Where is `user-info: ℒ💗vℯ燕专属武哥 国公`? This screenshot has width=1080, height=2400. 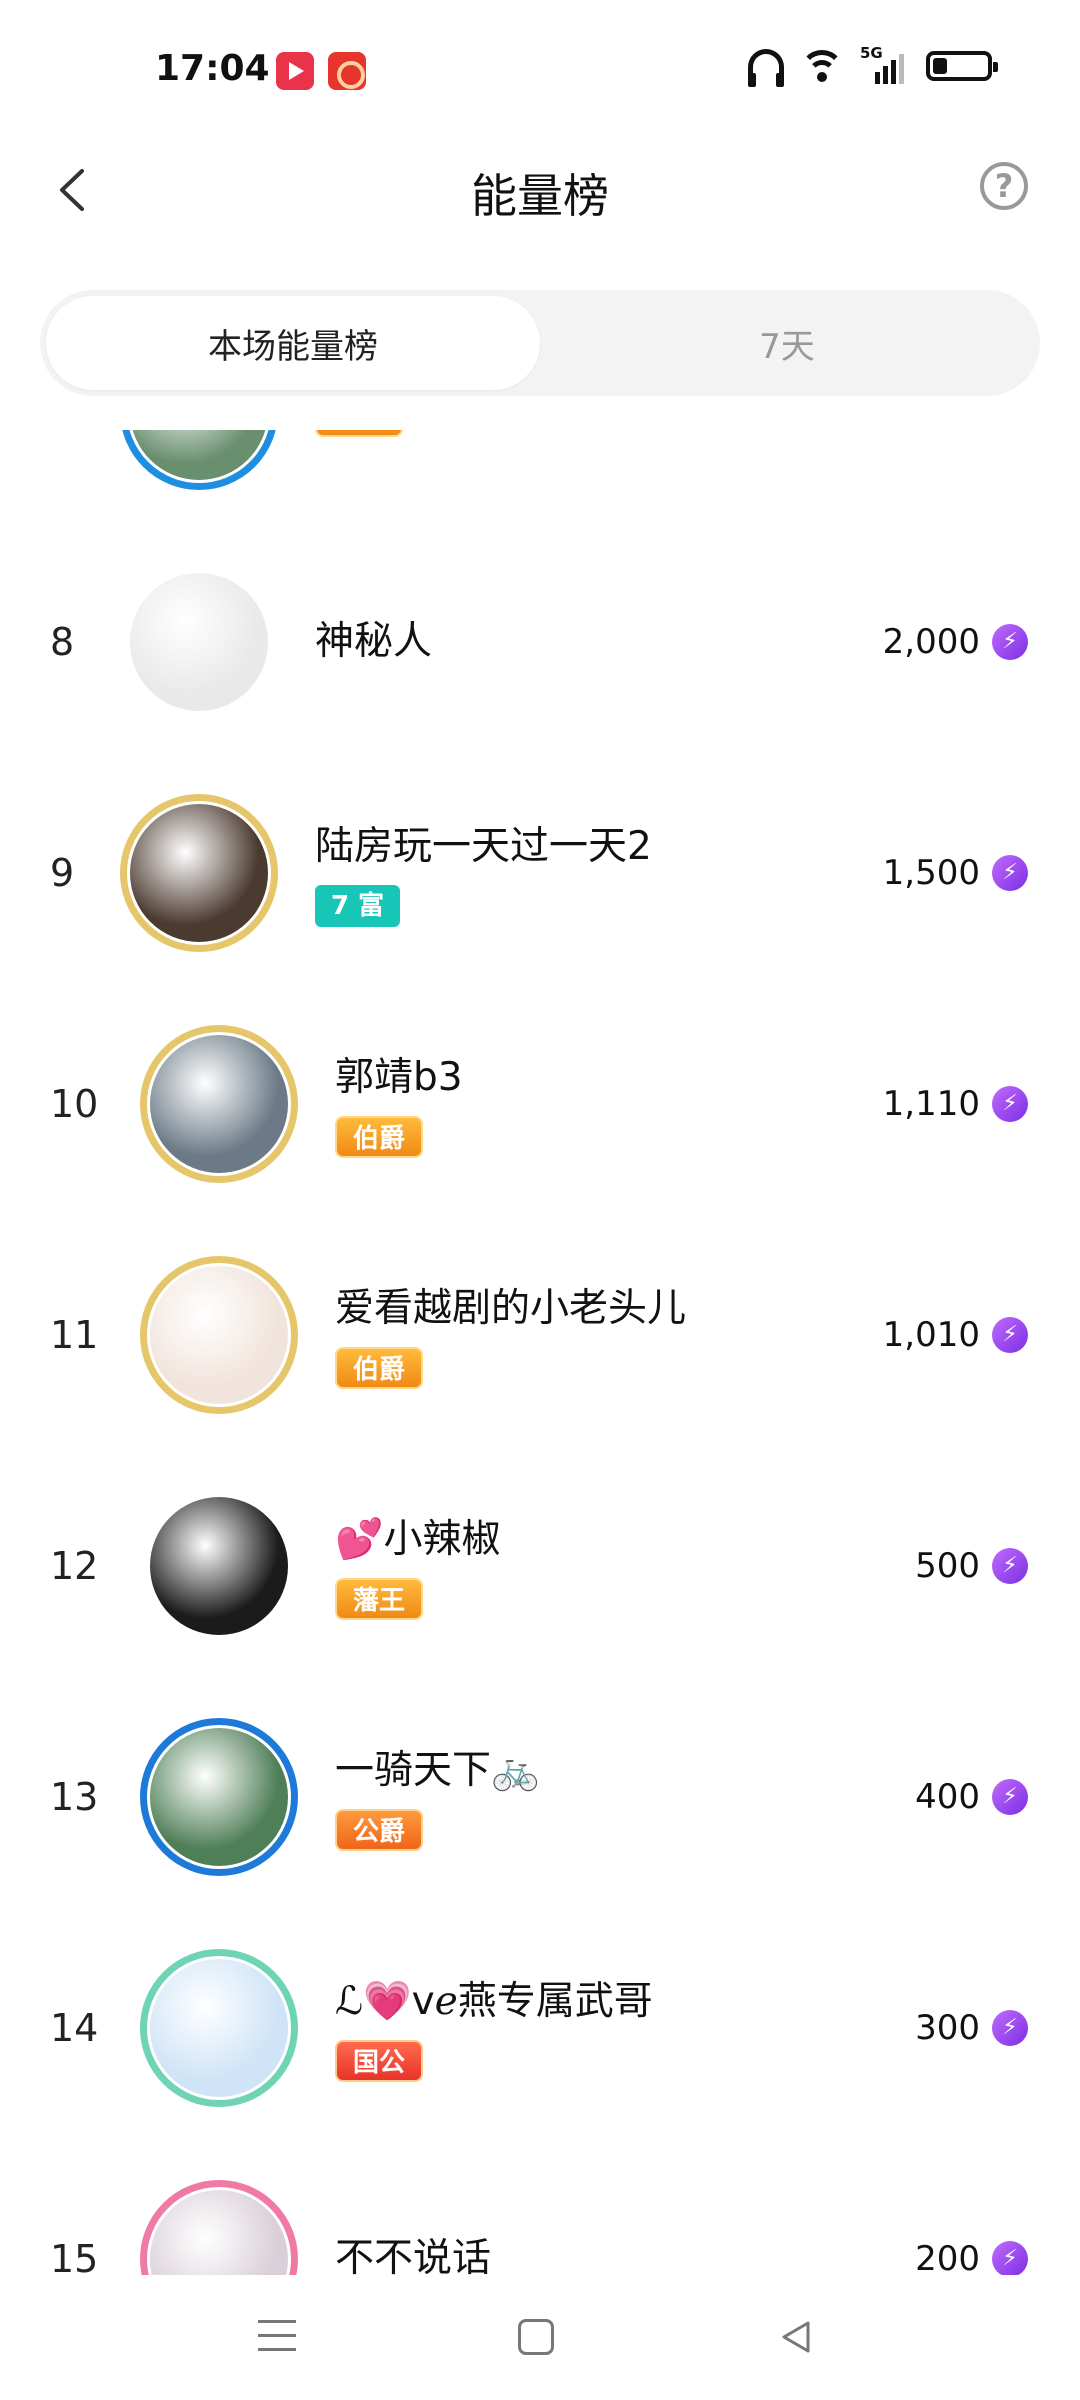 user-info: ℒ💗vℯ燕专属武哥 国公 is located at coordinates (494, 2028).